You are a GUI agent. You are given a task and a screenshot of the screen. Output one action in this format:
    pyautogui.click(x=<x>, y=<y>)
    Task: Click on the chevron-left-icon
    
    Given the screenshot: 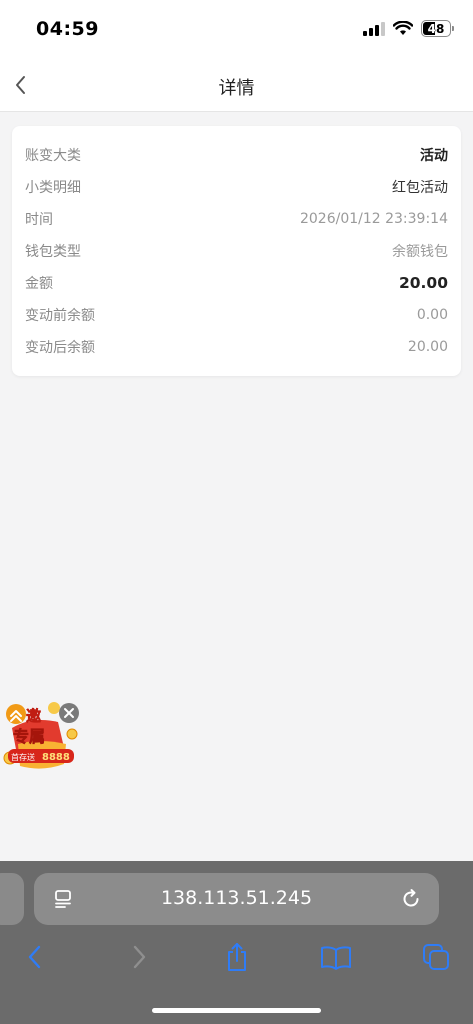 What is the action you would take?
    pyautogui.click(x=34, y=957)
    